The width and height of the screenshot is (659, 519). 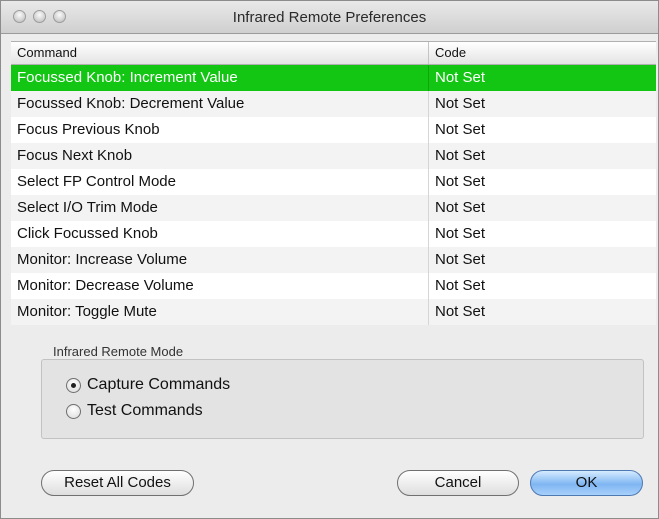 I want to click on table-row: Monitor: Decrease Volume Not Set, so click(x=333, y=286).